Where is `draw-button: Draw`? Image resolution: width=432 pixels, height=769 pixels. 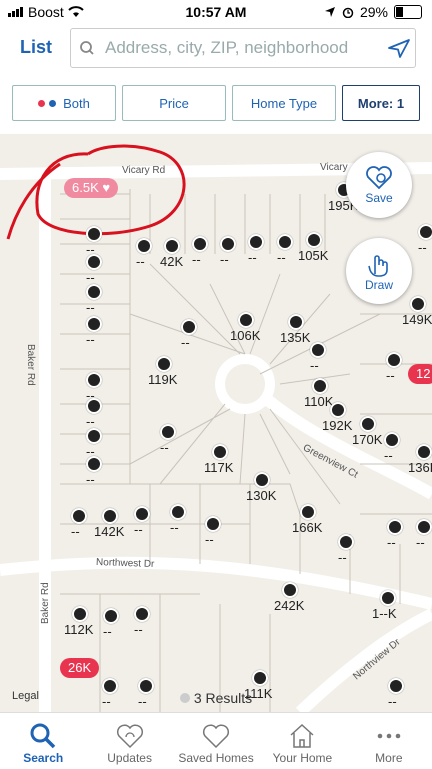 draw-button: Draw is located at coordinates (379, 271).